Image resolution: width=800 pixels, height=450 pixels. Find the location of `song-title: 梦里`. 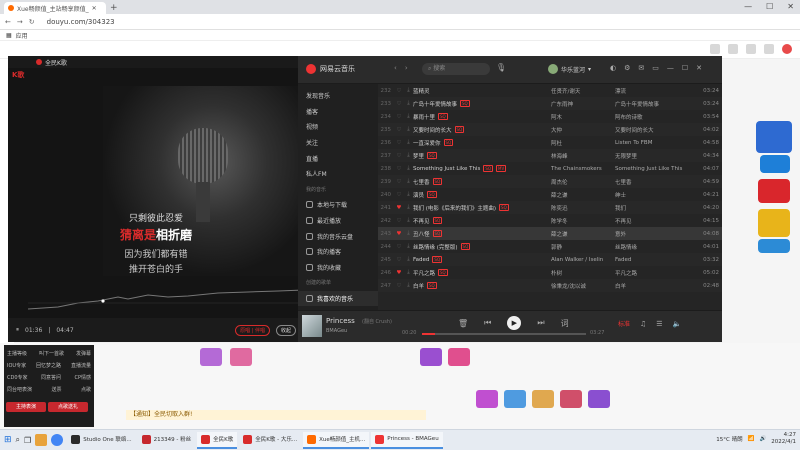

song-title: 梦里 is located at coordinates (418, 156).